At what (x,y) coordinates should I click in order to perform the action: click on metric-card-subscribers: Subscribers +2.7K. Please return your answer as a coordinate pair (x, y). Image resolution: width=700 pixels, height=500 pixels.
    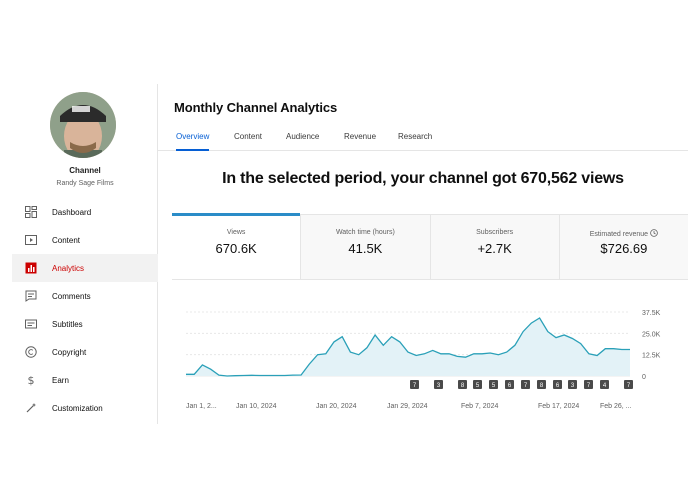
    Looking at the image, I should click on (494, 247).